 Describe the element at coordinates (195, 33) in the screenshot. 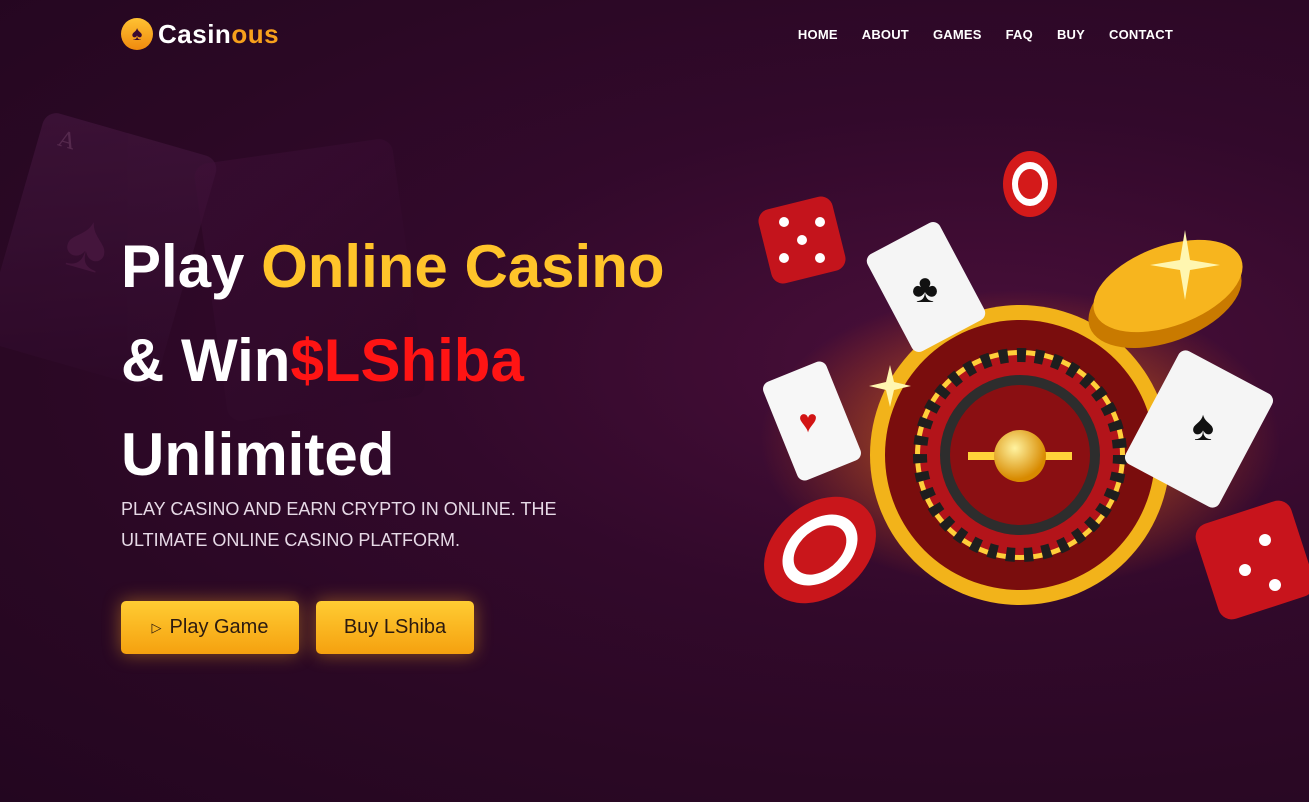

I see `logo-text-main: Casin` at that location.